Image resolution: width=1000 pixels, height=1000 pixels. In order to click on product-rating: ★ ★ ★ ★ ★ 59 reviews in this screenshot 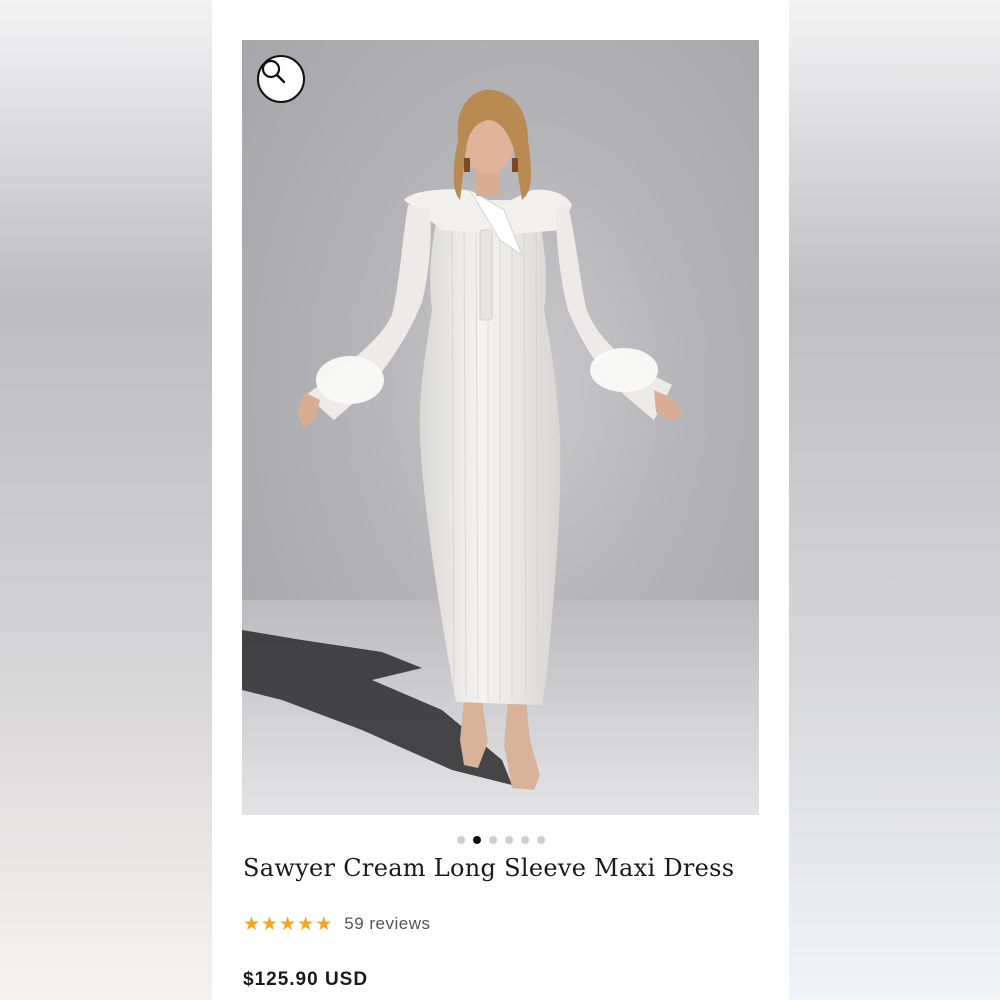, I will do `click(337, 924)`.